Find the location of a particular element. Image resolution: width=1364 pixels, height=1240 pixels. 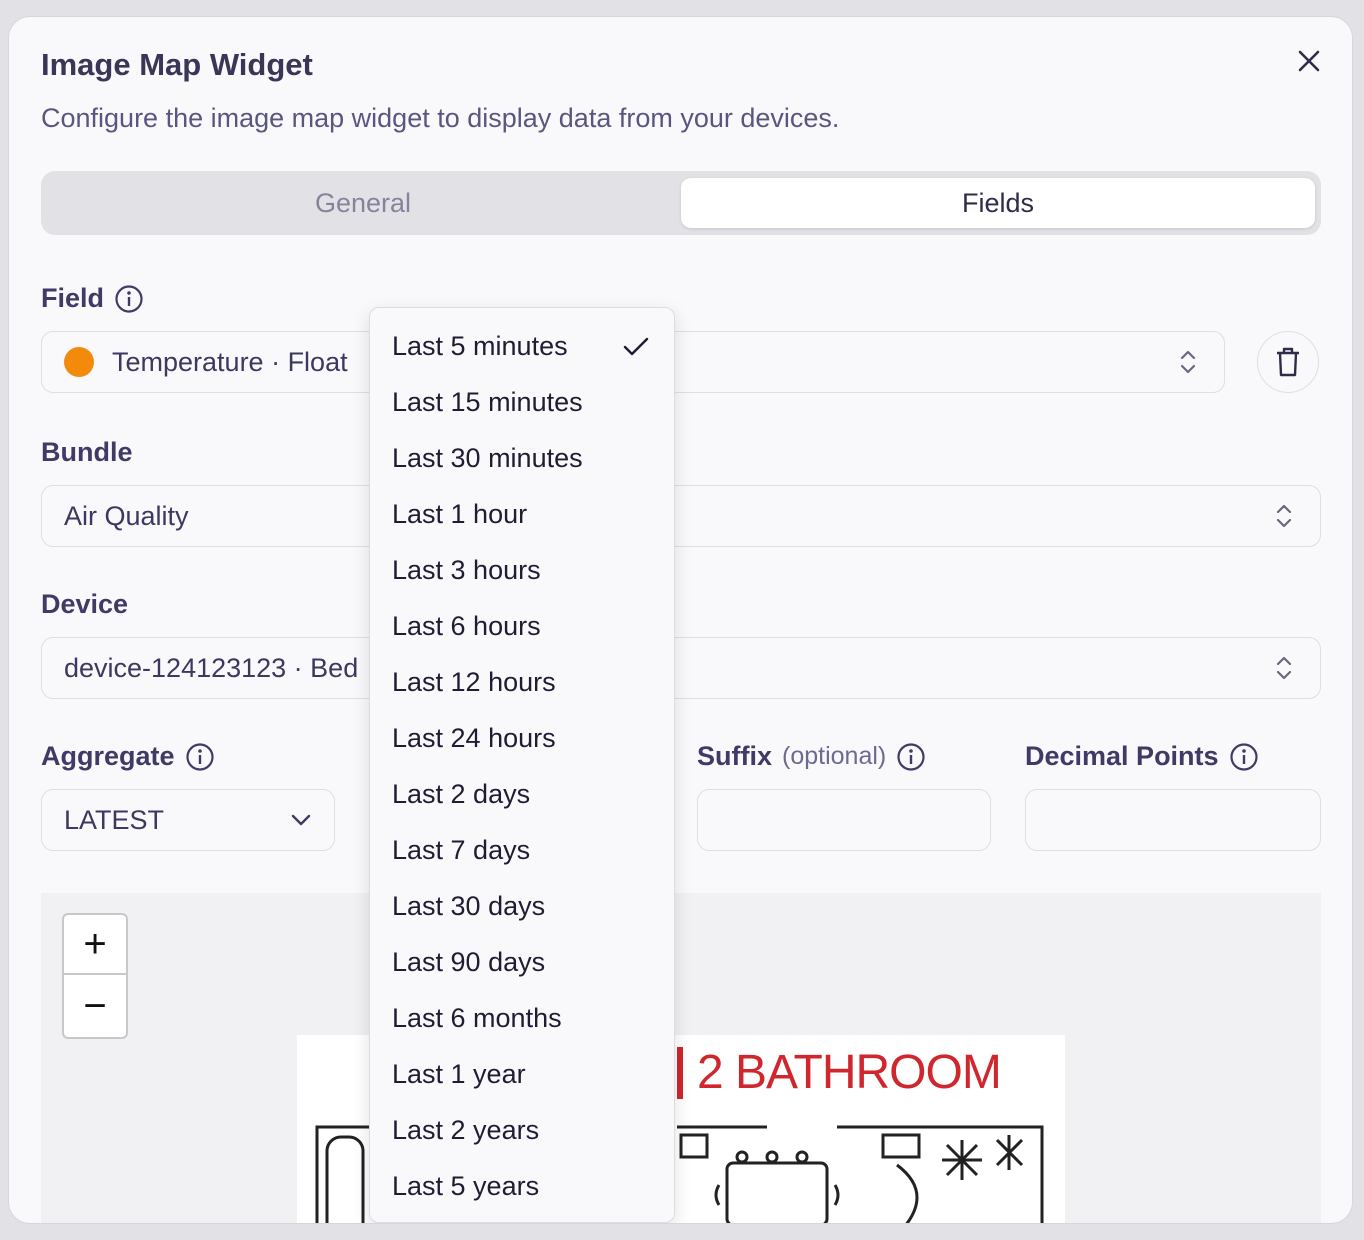

field-label: Field is located at coordinates (73, 298).